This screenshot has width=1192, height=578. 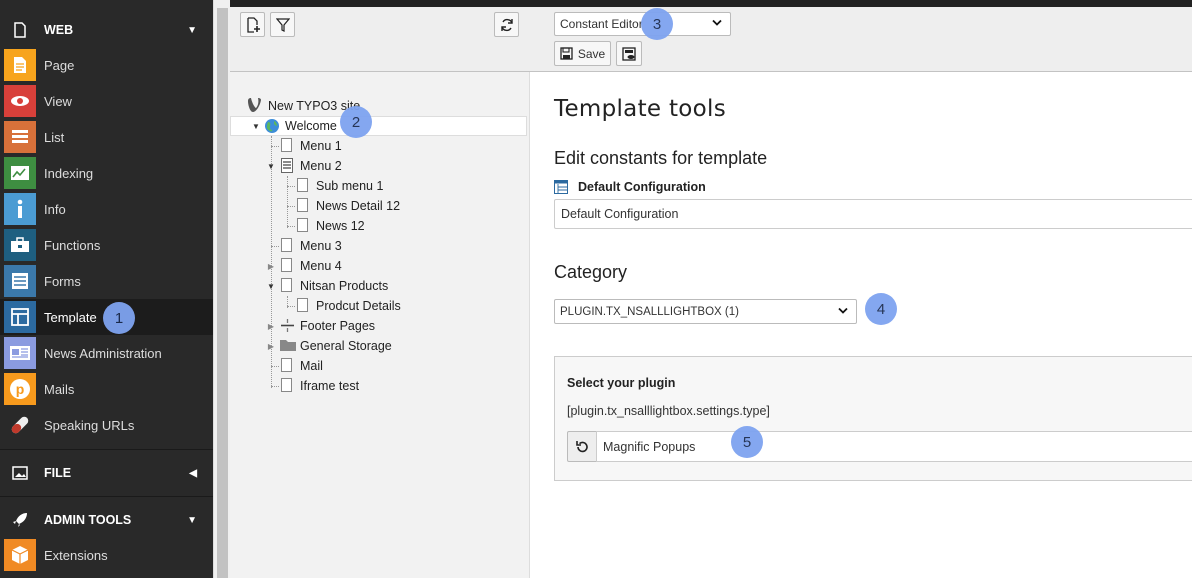 What do you see at coordinates (873, 214) in the screenshot?
I see `template-select-field: Default Configuration` at bounding box center [873, 214].